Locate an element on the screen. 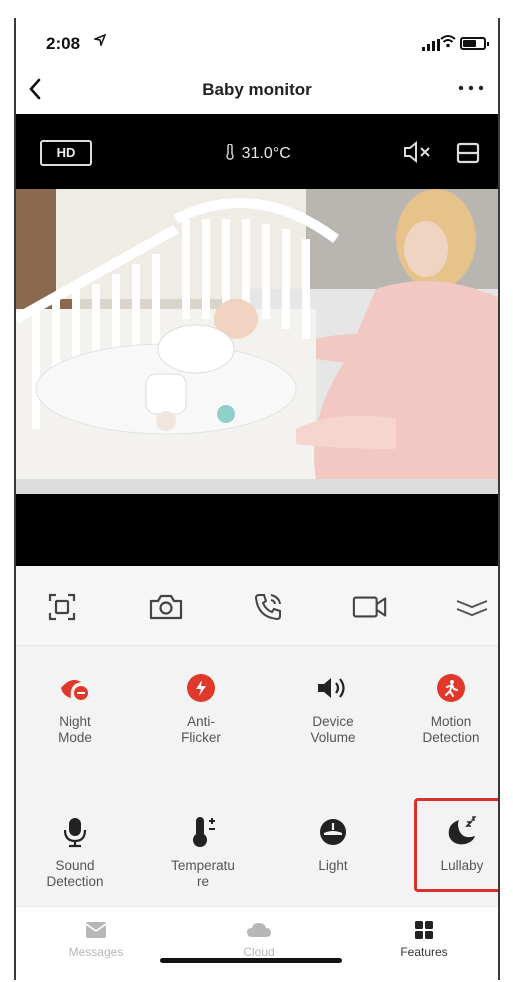 The width and height of the screenshot is (513, 982). feature-label-line: Light is located at coordinates (333, 865).